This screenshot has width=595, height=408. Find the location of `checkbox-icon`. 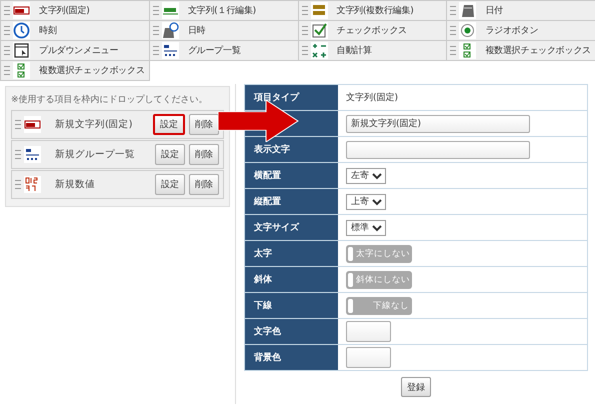

checkbox-icon is located at coordinates (319, 30).